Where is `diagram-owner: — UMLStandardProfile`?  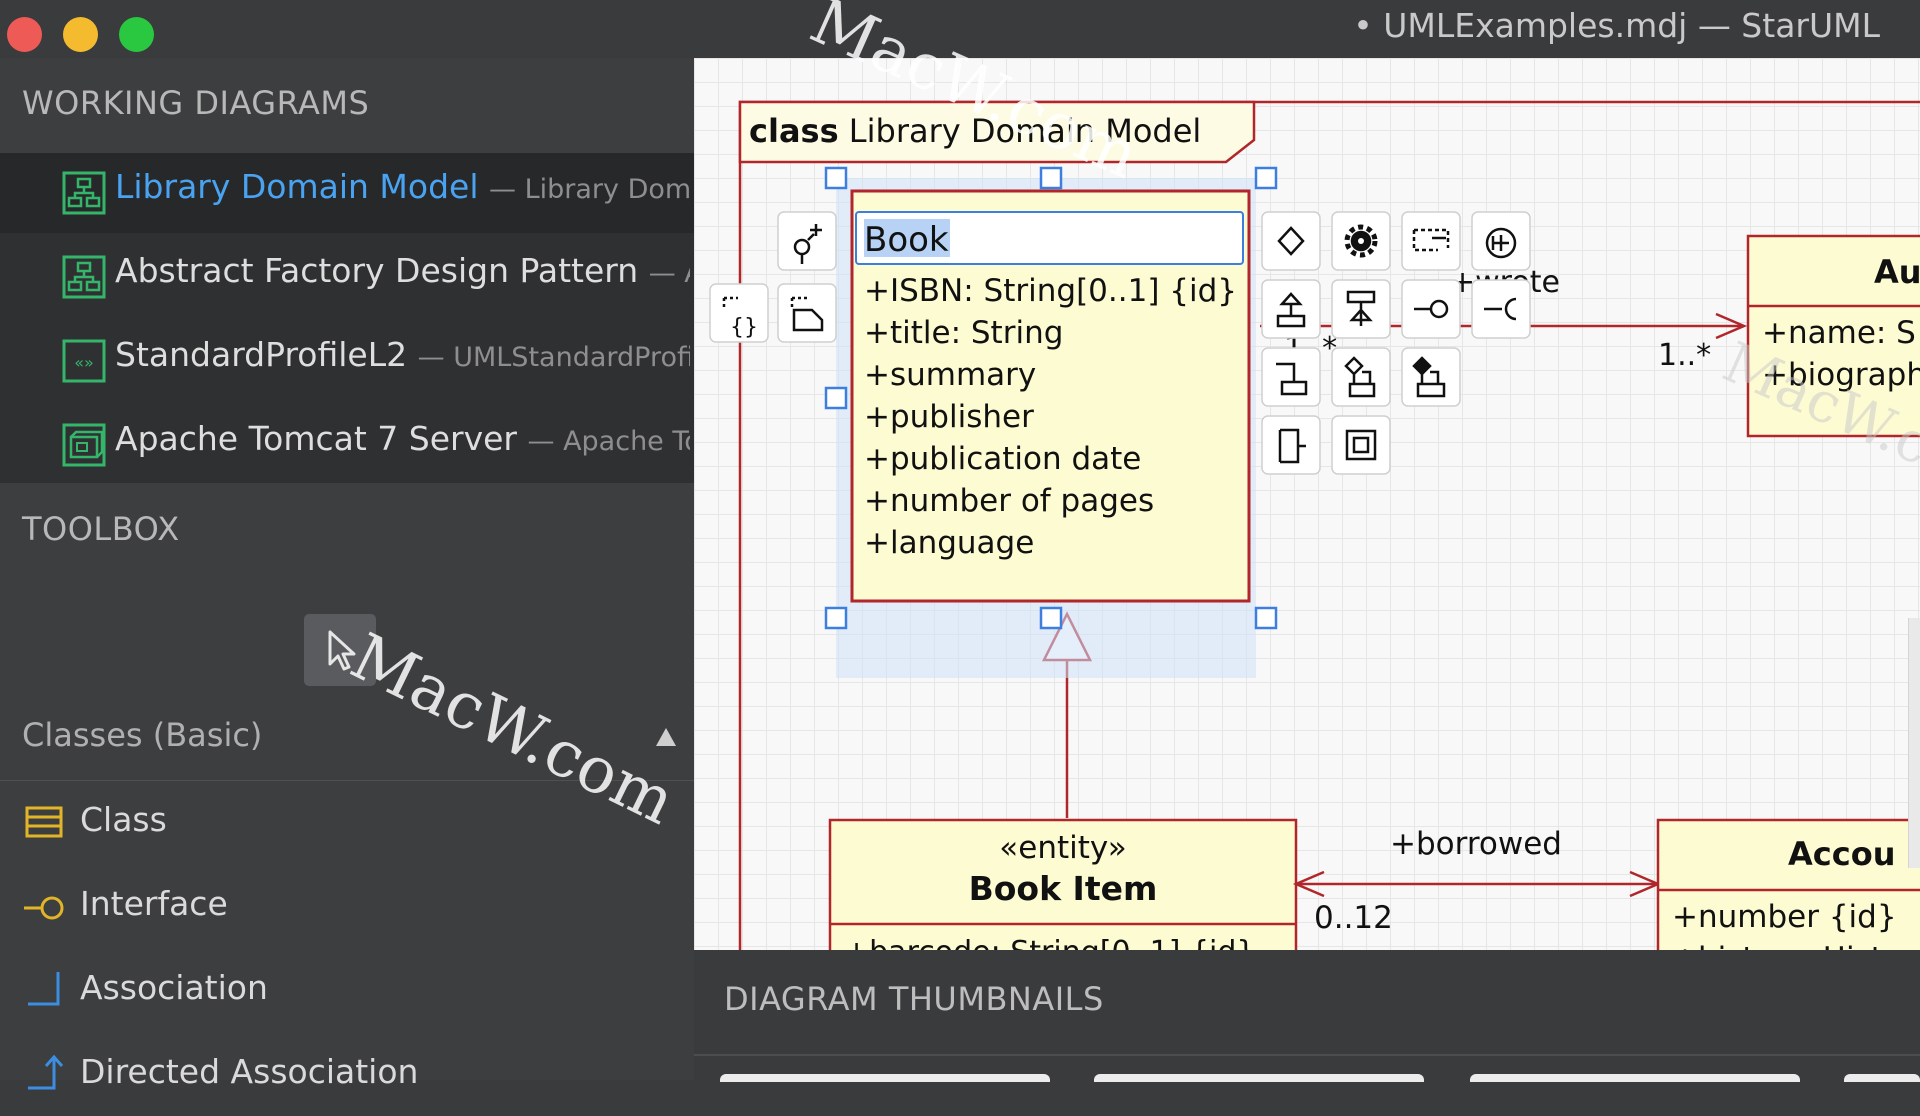 diagram-owner: — UMLStandardProfile is located at coordinates (553, 357).